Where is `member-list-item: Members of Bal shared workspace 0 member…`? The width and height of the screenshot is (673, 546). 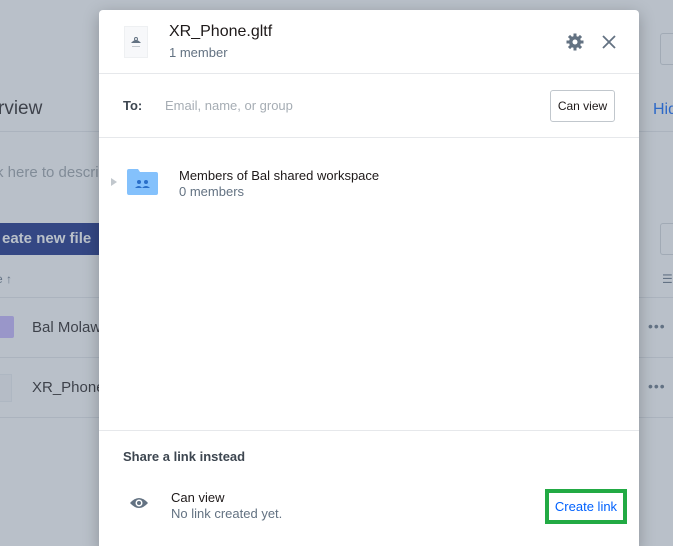
member-list-item: Members of Bal shared workspace 0 member… is located at coordinates (369, 185).